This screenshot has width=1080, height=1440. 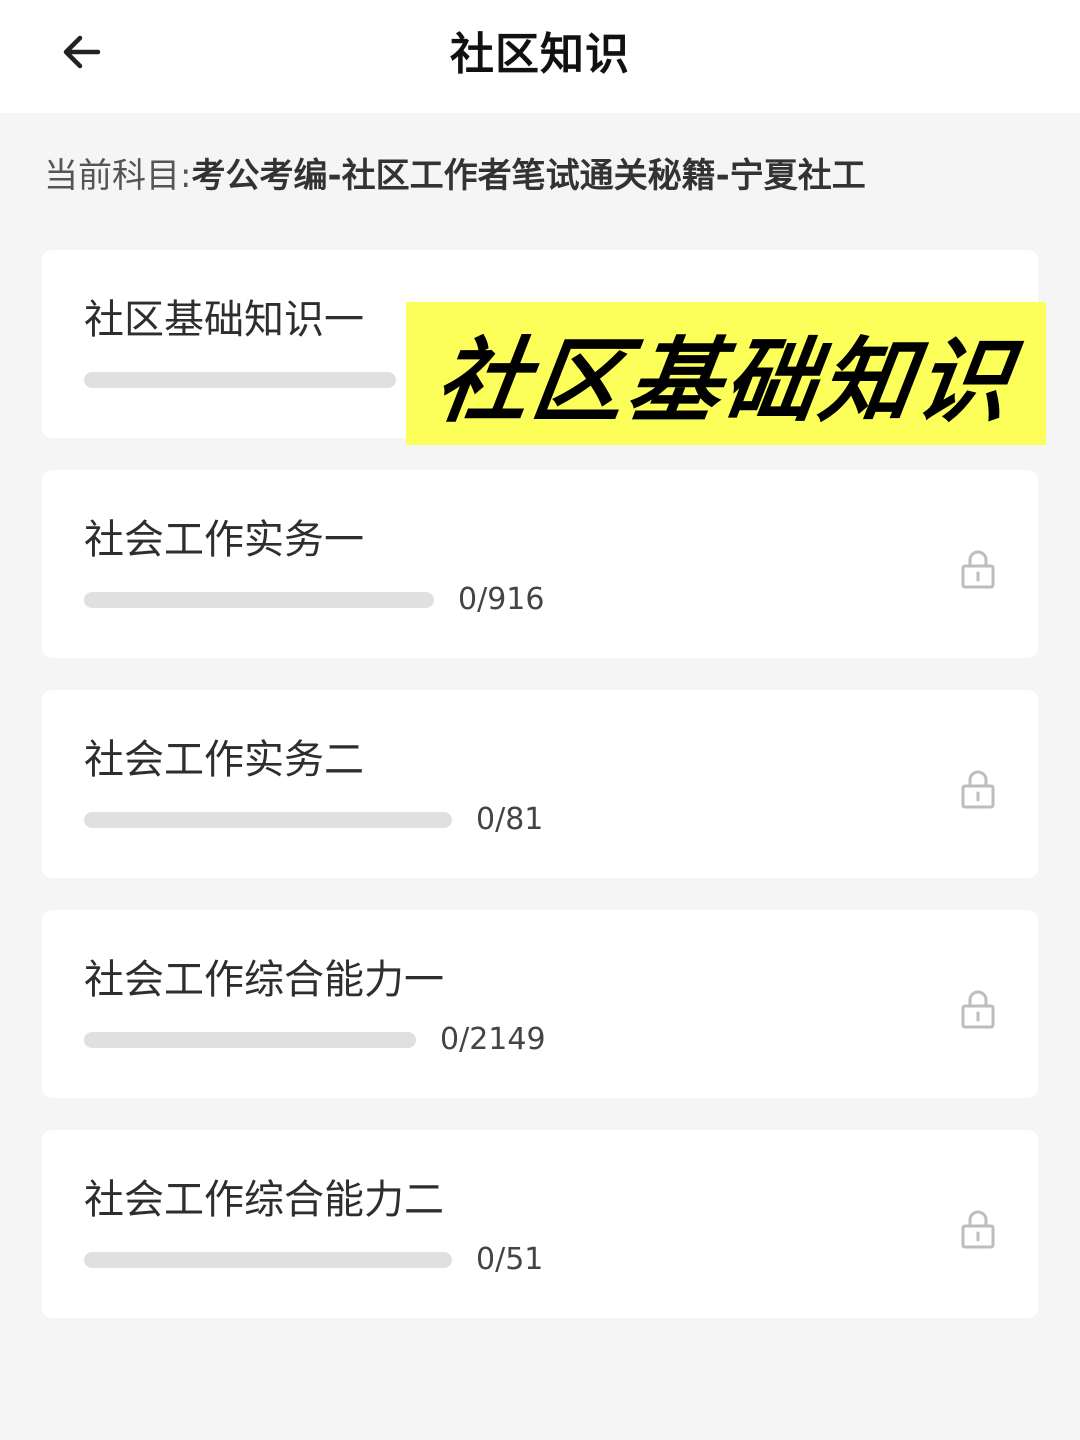 I want to click on module-card: 社会工作实务一 0/916, so click(x=540, y=564).